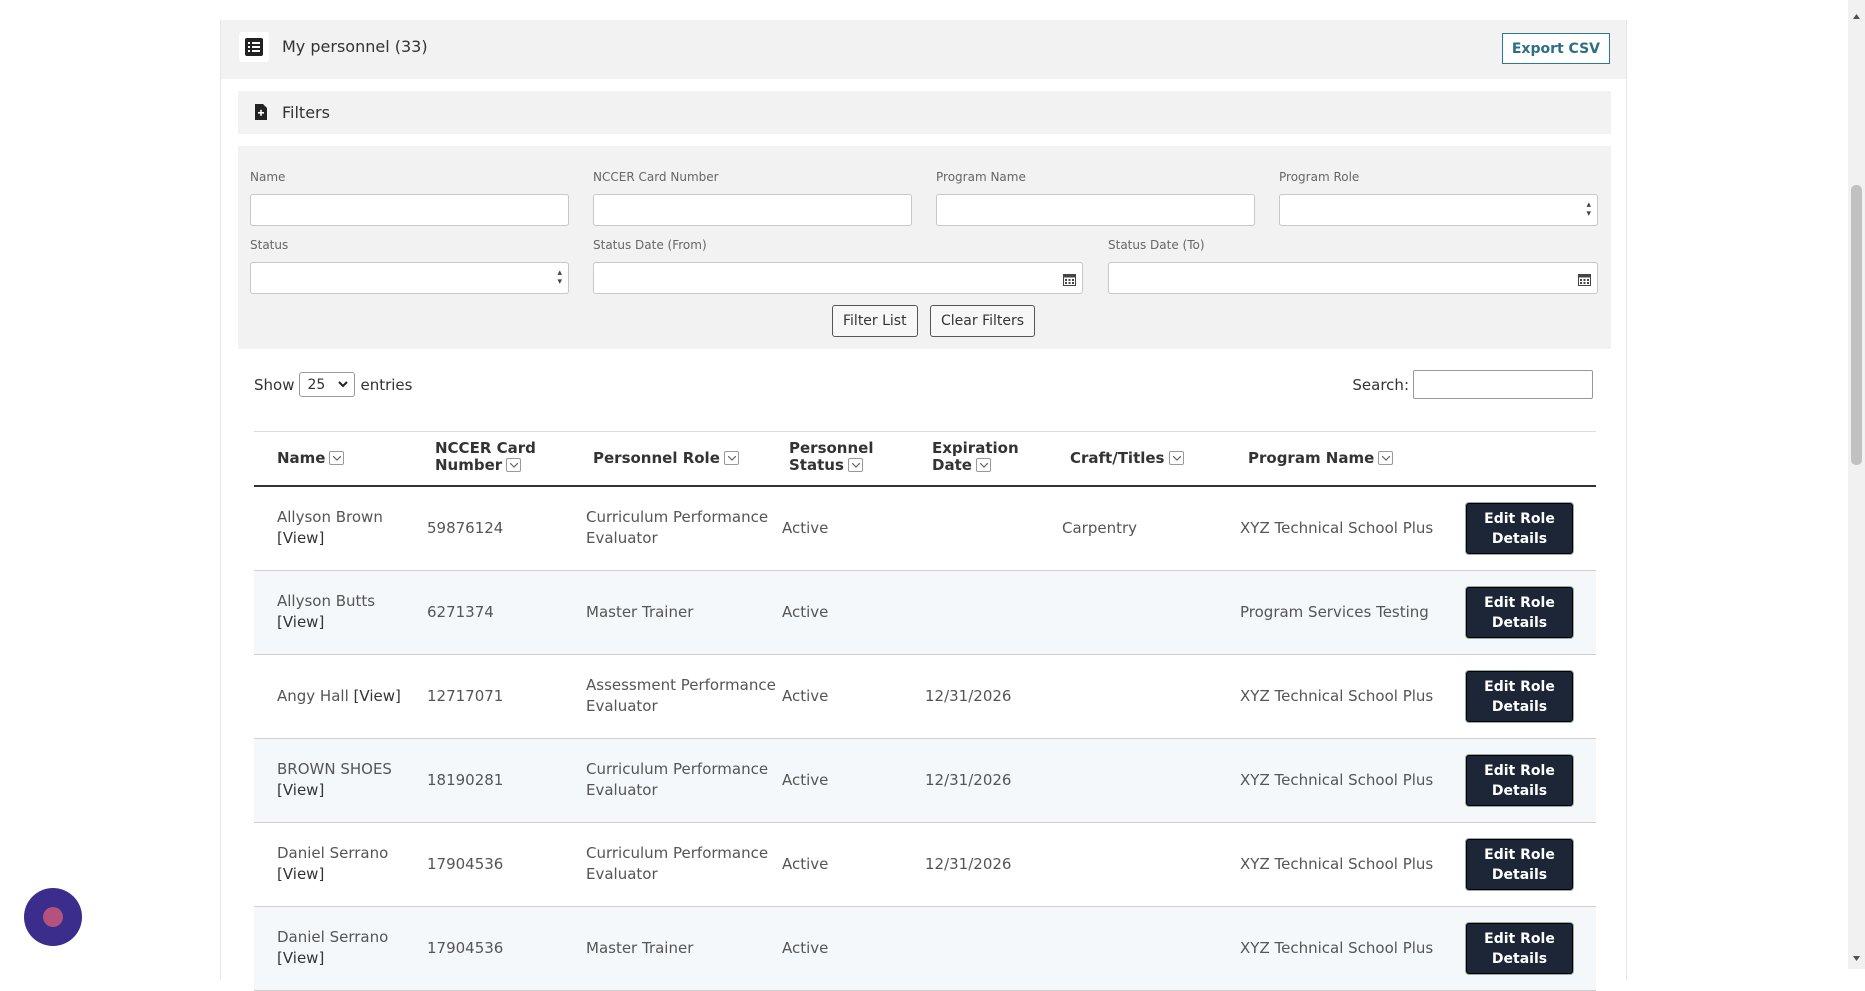 The height and width of the screenshot is (991, 1865). What do you see at coordinates (559, 277) in the screenshot?
I see `select-arrows-icon: ▴ ▾` at bounding box center [559, 277].